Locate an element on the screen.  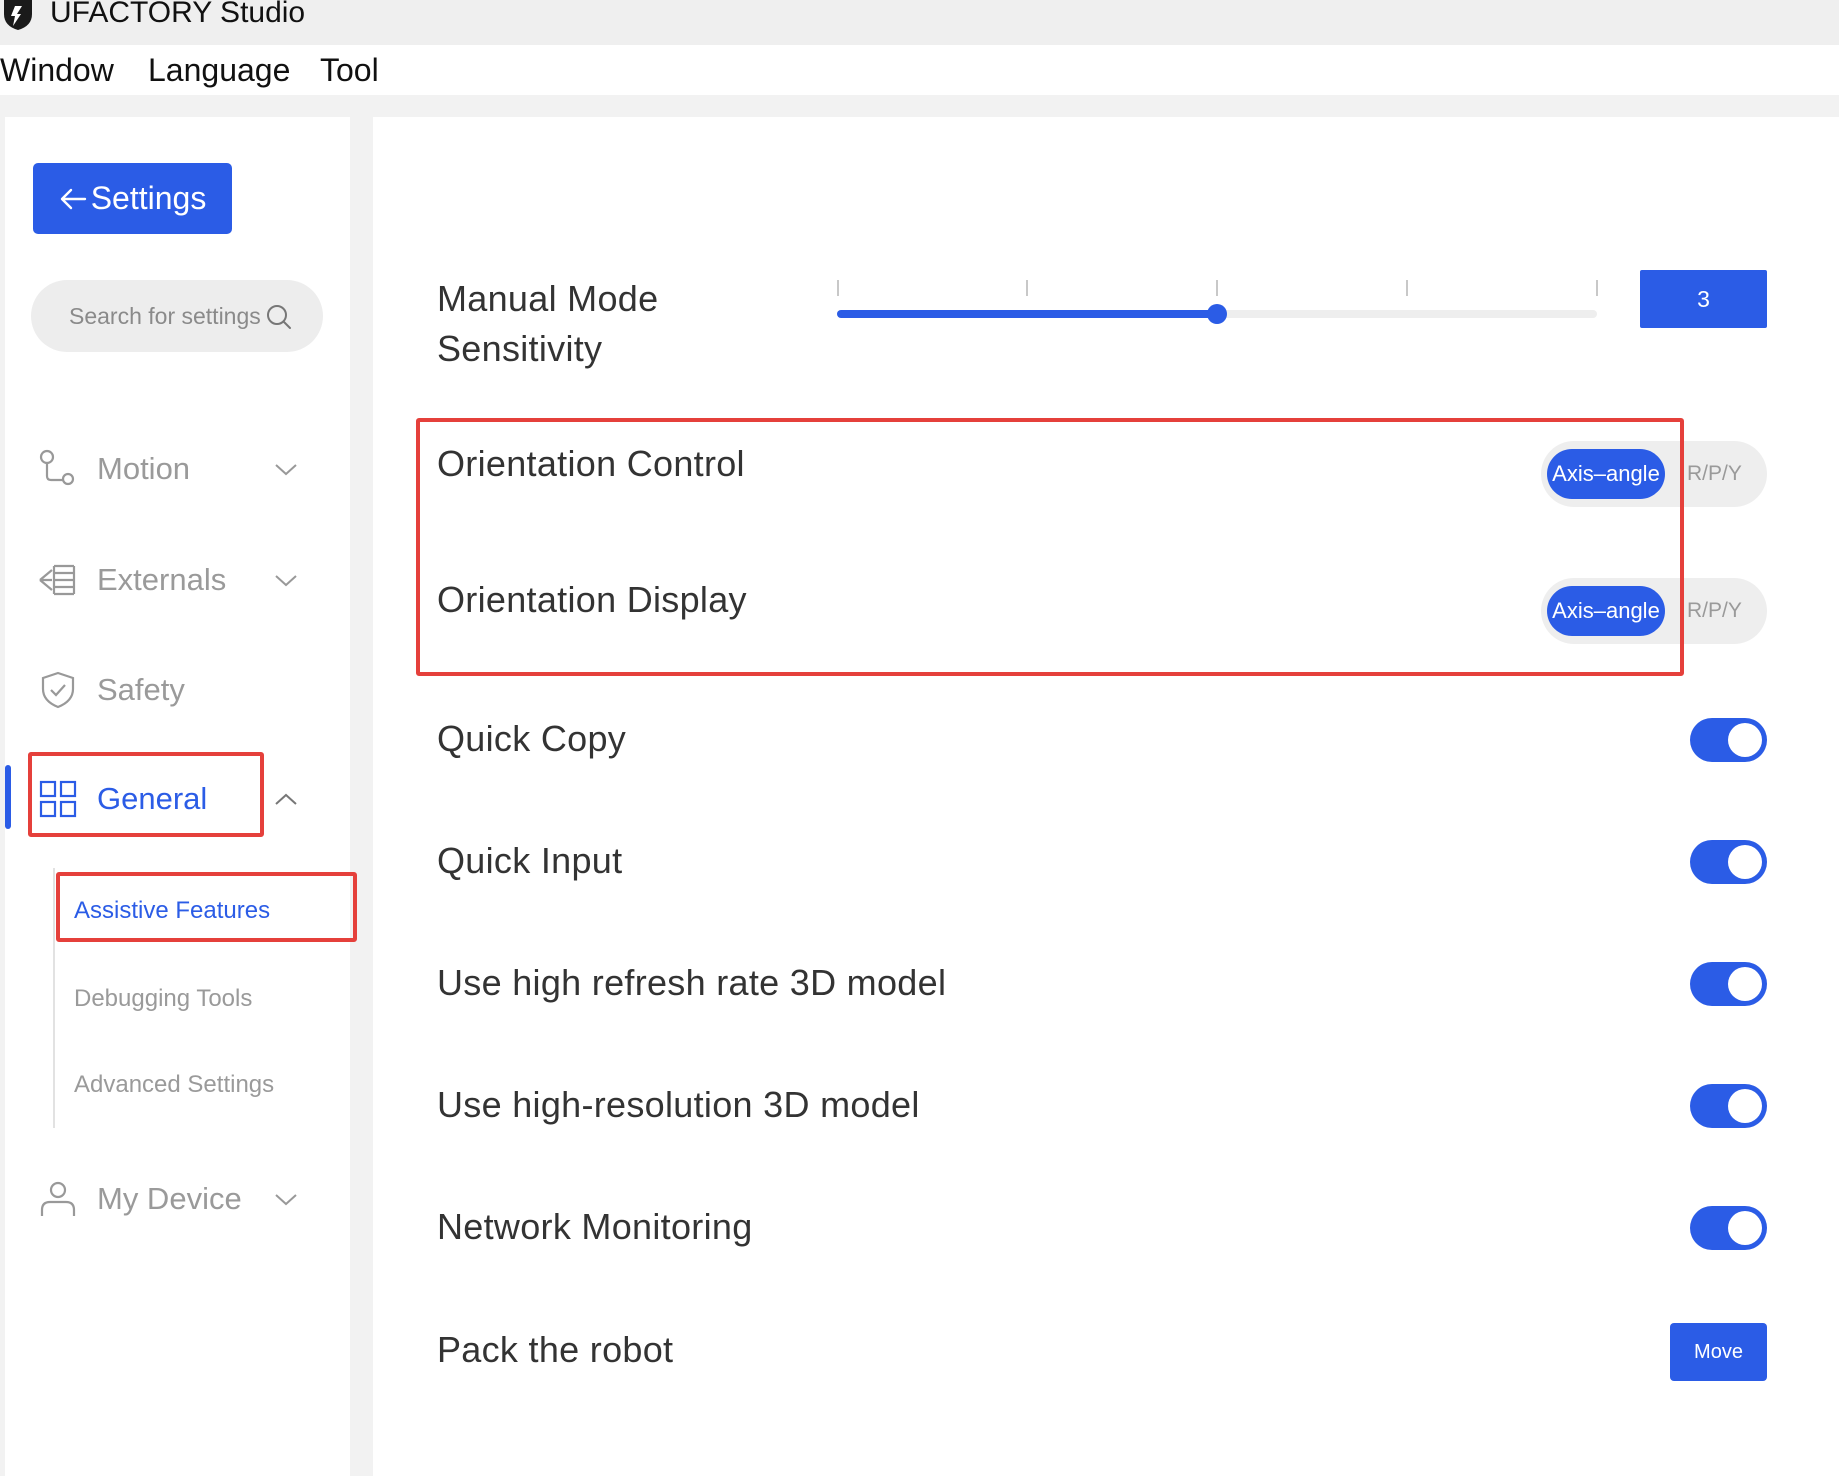
subnav-divider is located at coordinates (54, 998).